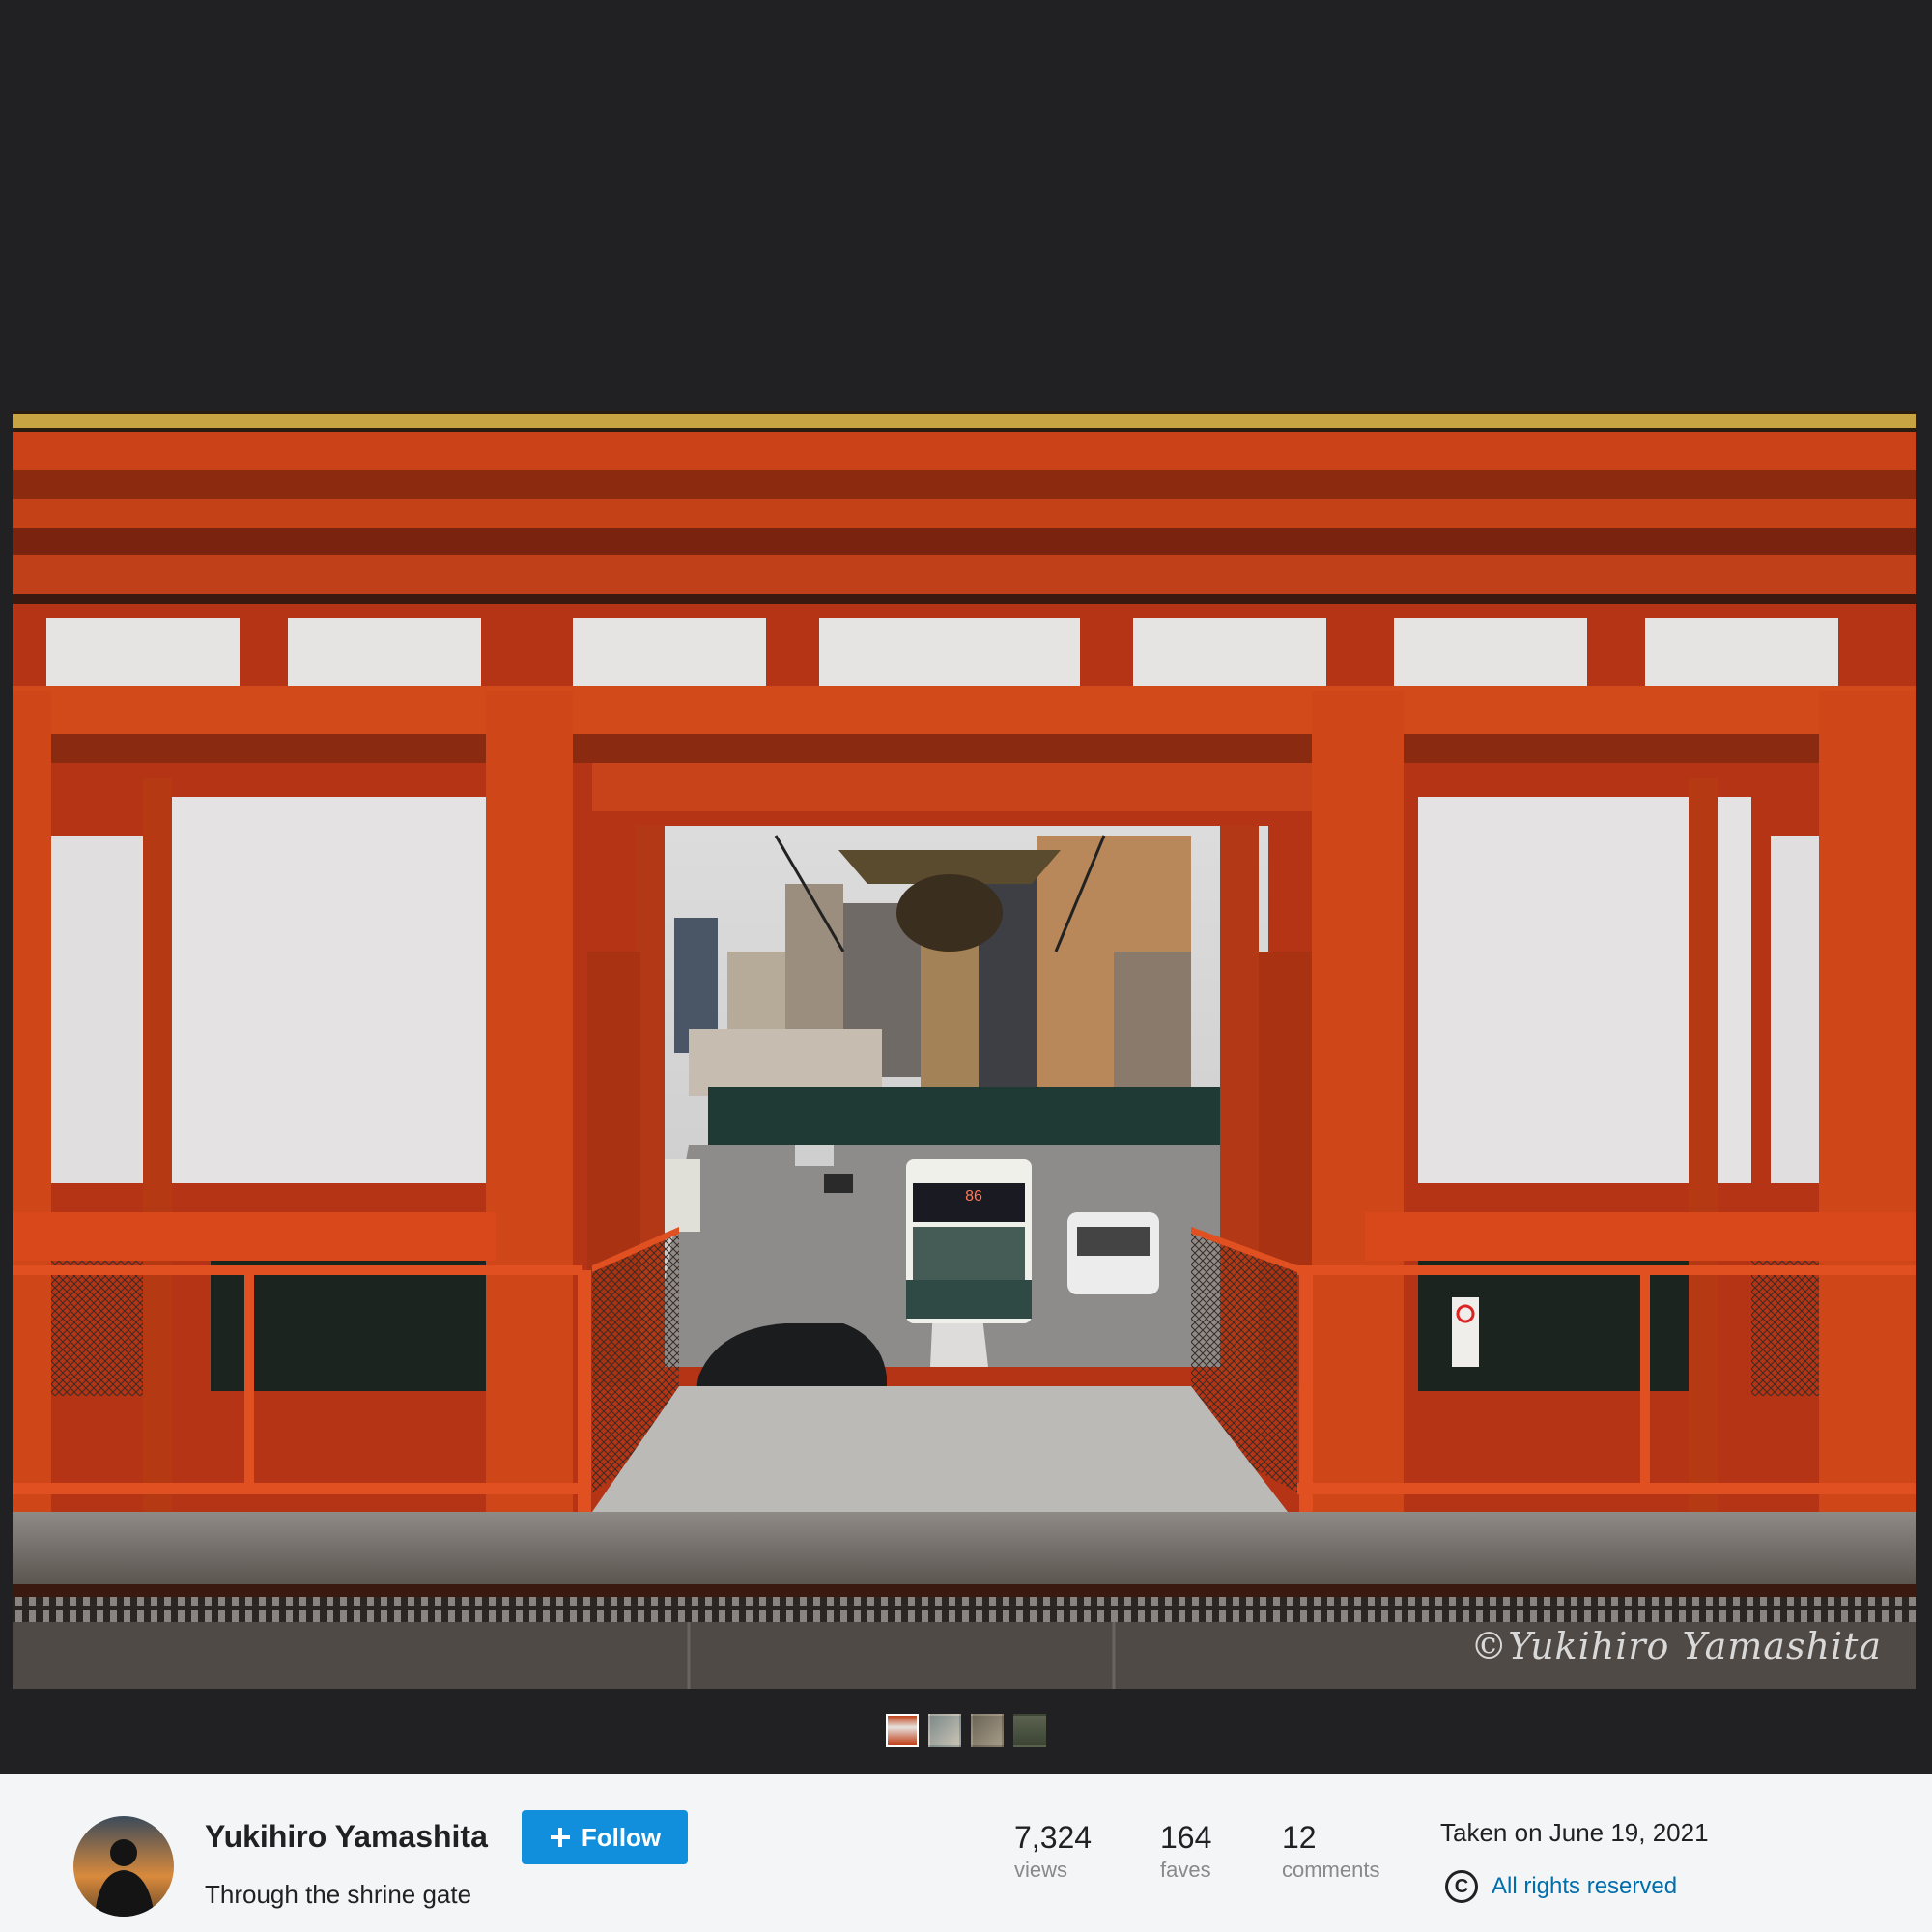 The image size is (1932, 1932). I want to click on thumbnail-strip, so click(966, 1730).